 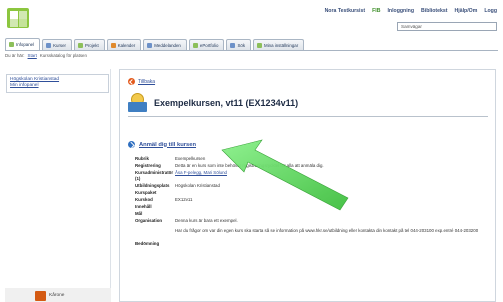 What do you see at coordinates (434, 11) in the screenshot?
I see `library-link: Bibliotekst` at bounding box center [434, 11].